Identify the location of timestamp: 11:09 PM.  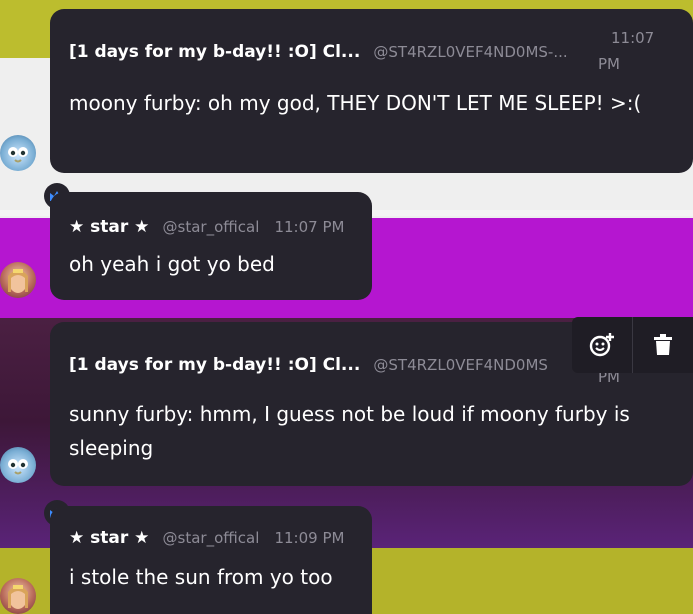
(309, 538).